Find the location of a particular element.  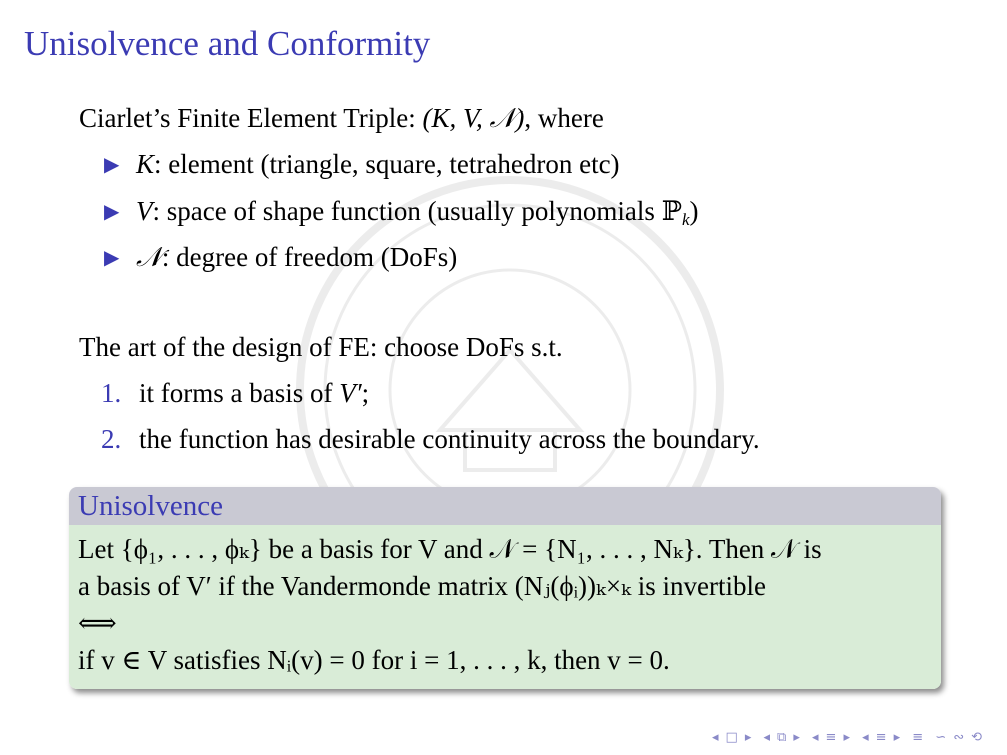

triple-intro: Ciarlet’s Finite Element Triple: is located at coordinates (247, 118).